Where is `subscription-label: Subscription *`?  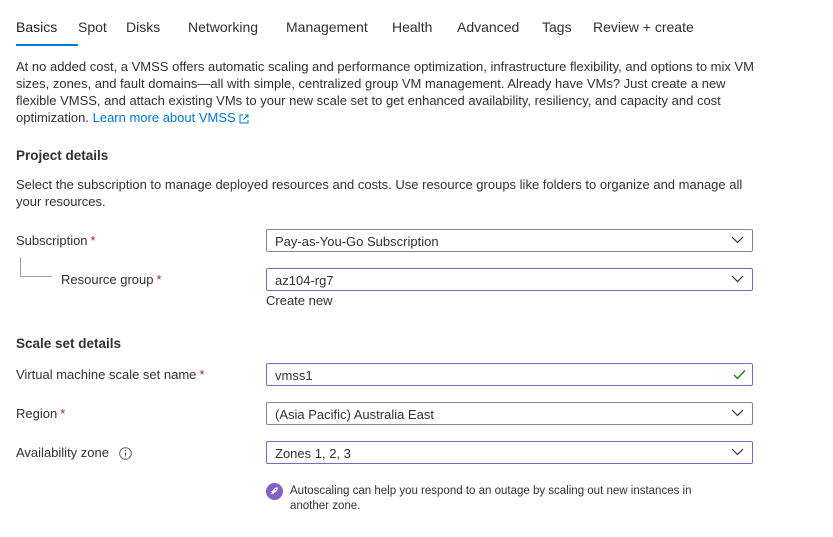
subscription-label: Subscription * is located at coordinates (56, 240).